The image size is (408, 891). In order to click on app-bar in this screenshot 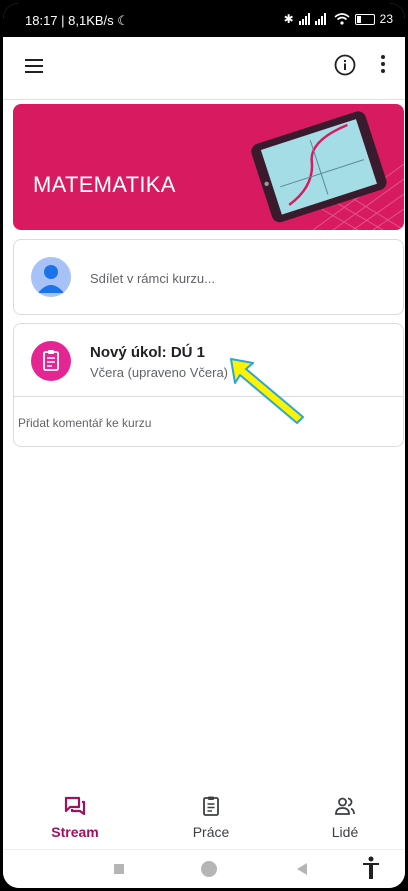, I will do `click(204, 67)`.